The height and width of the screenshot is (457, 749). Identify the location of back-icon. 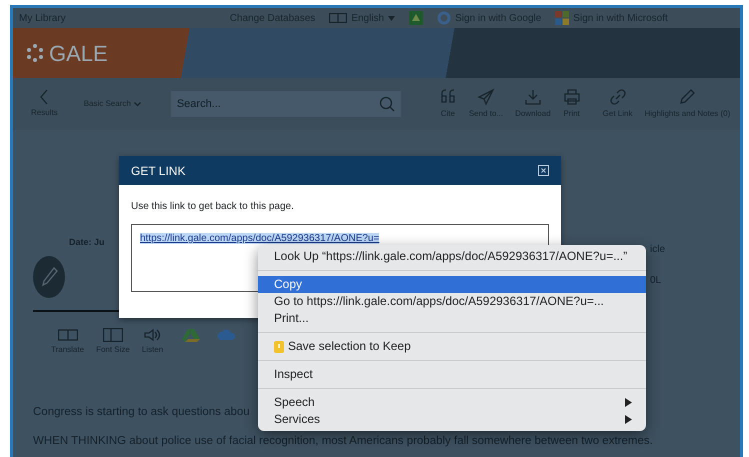
(44, 97).